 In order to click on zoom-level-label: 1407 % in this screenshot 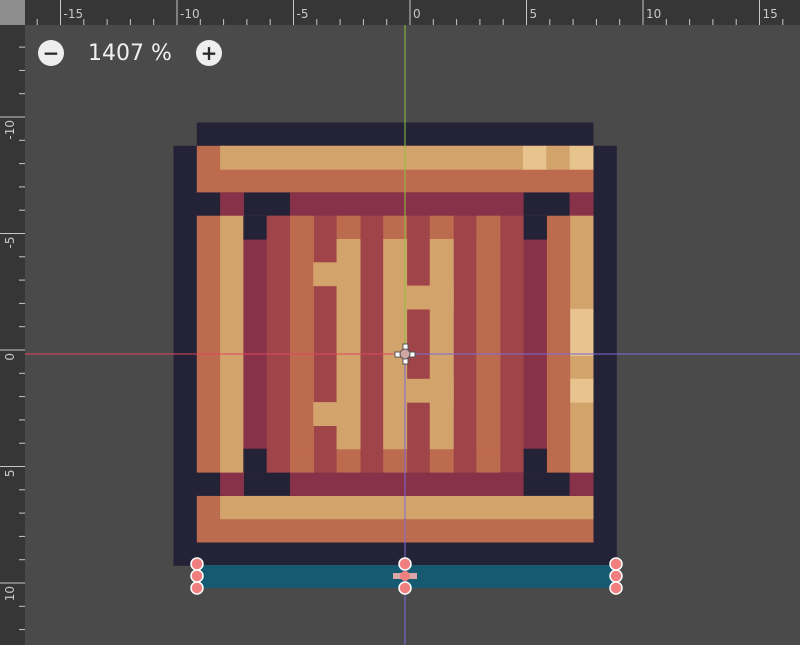, I will do `click(130, 53)`.